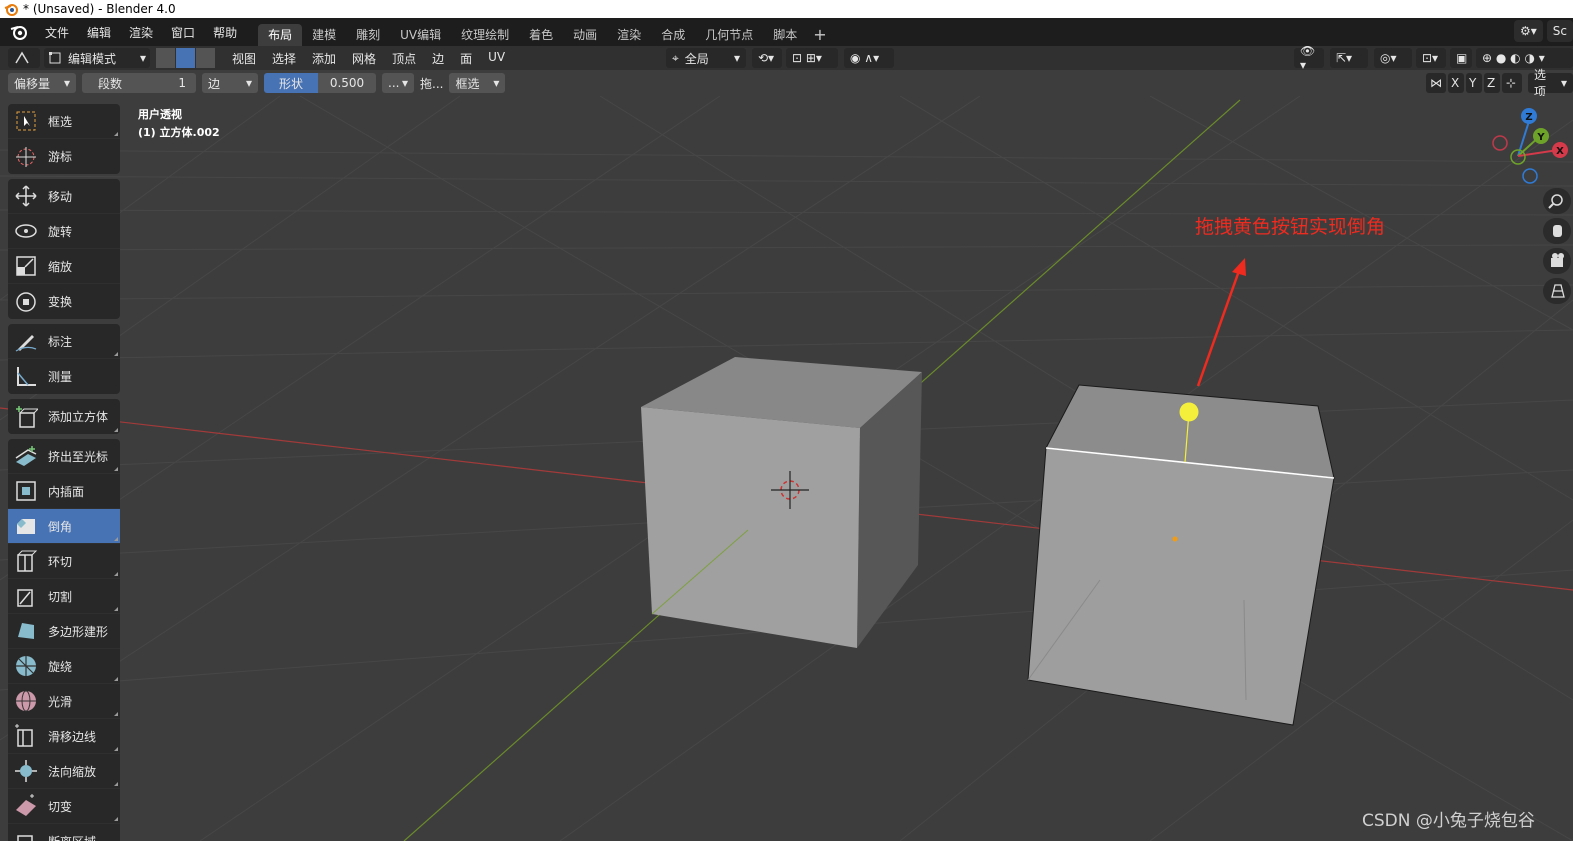  I want to click on gizmo-toggle: ⇱▾, so click(1349, 58).